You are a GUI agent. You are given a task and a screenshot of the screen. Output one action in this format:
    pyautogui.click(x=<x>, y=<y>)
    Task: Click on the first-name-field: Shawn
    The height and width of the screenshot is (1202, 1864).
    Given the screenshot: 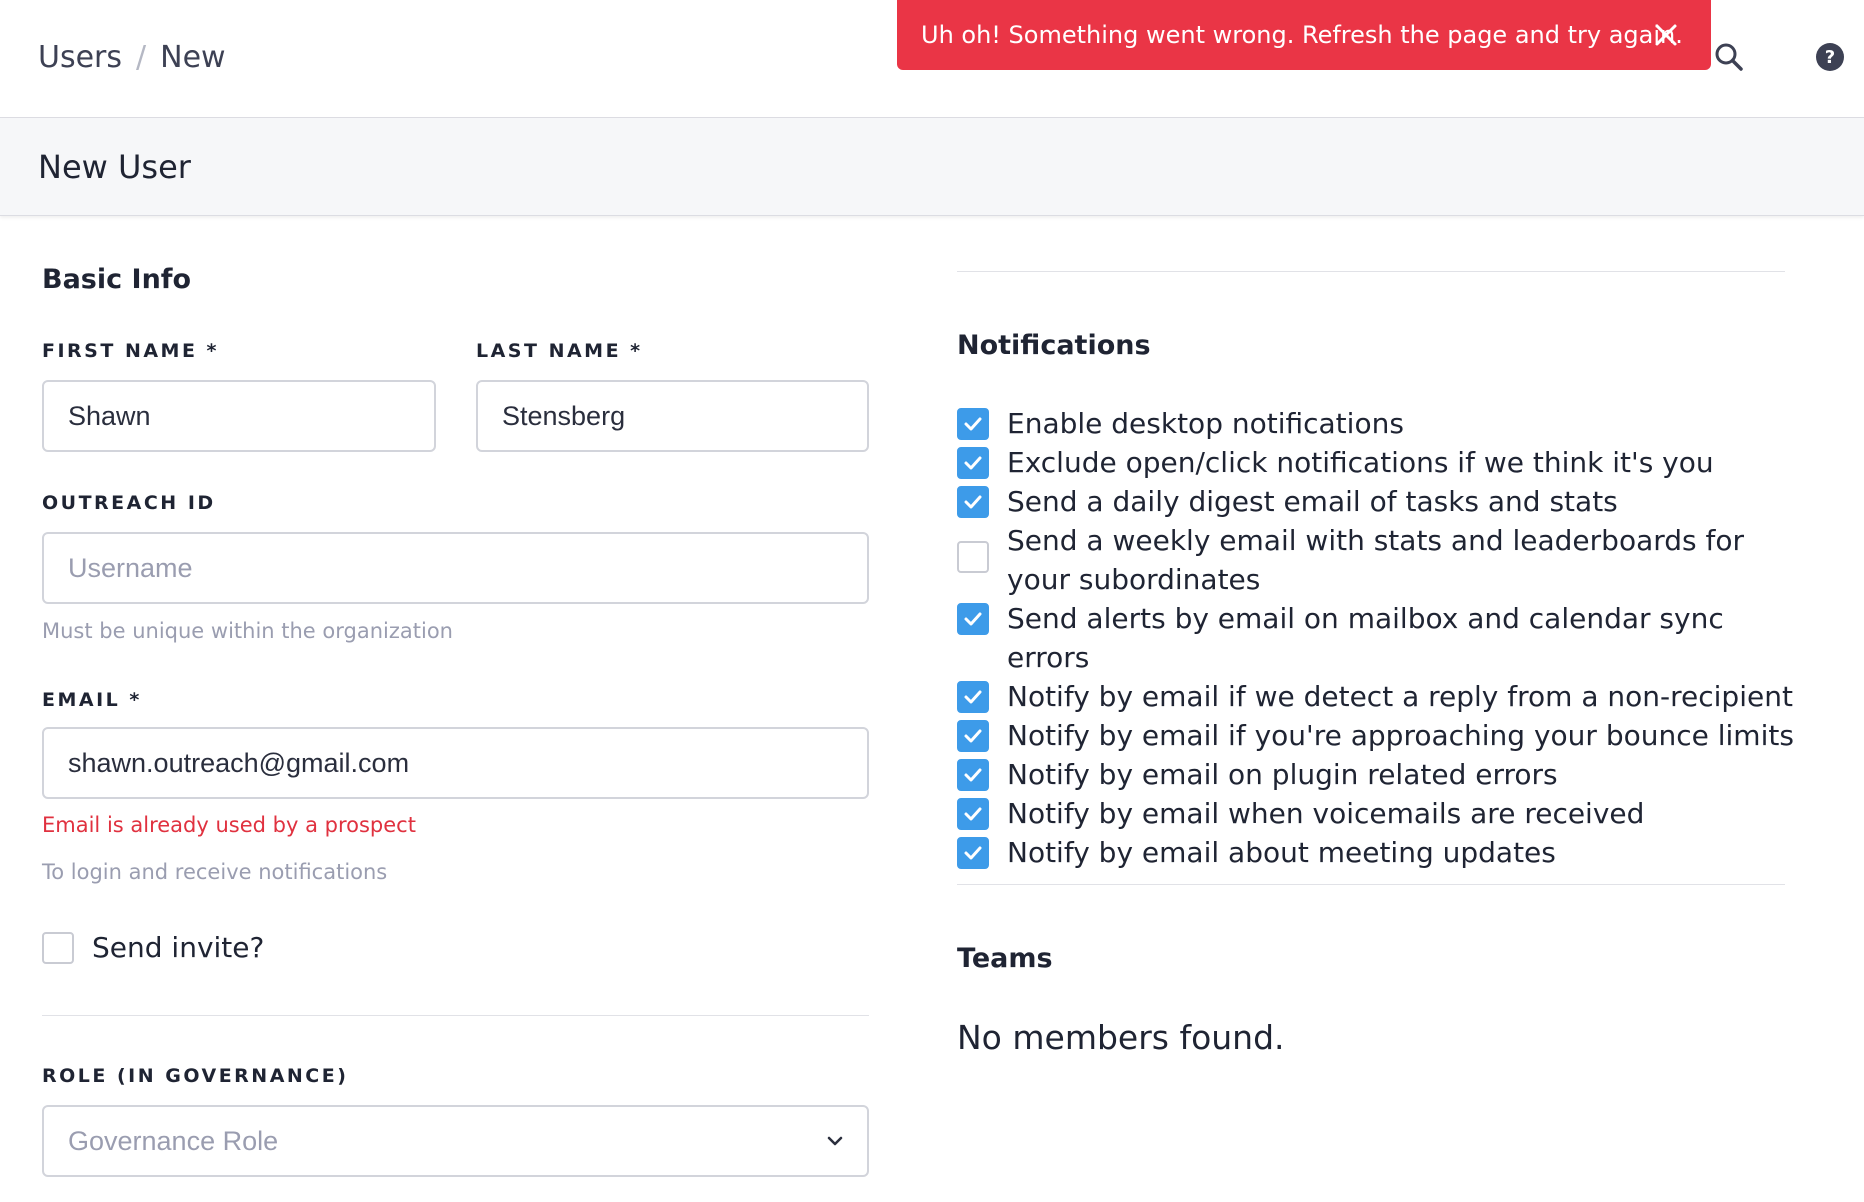 What is the action you would take?
    pyautogui.click(x=239, y=416)
    